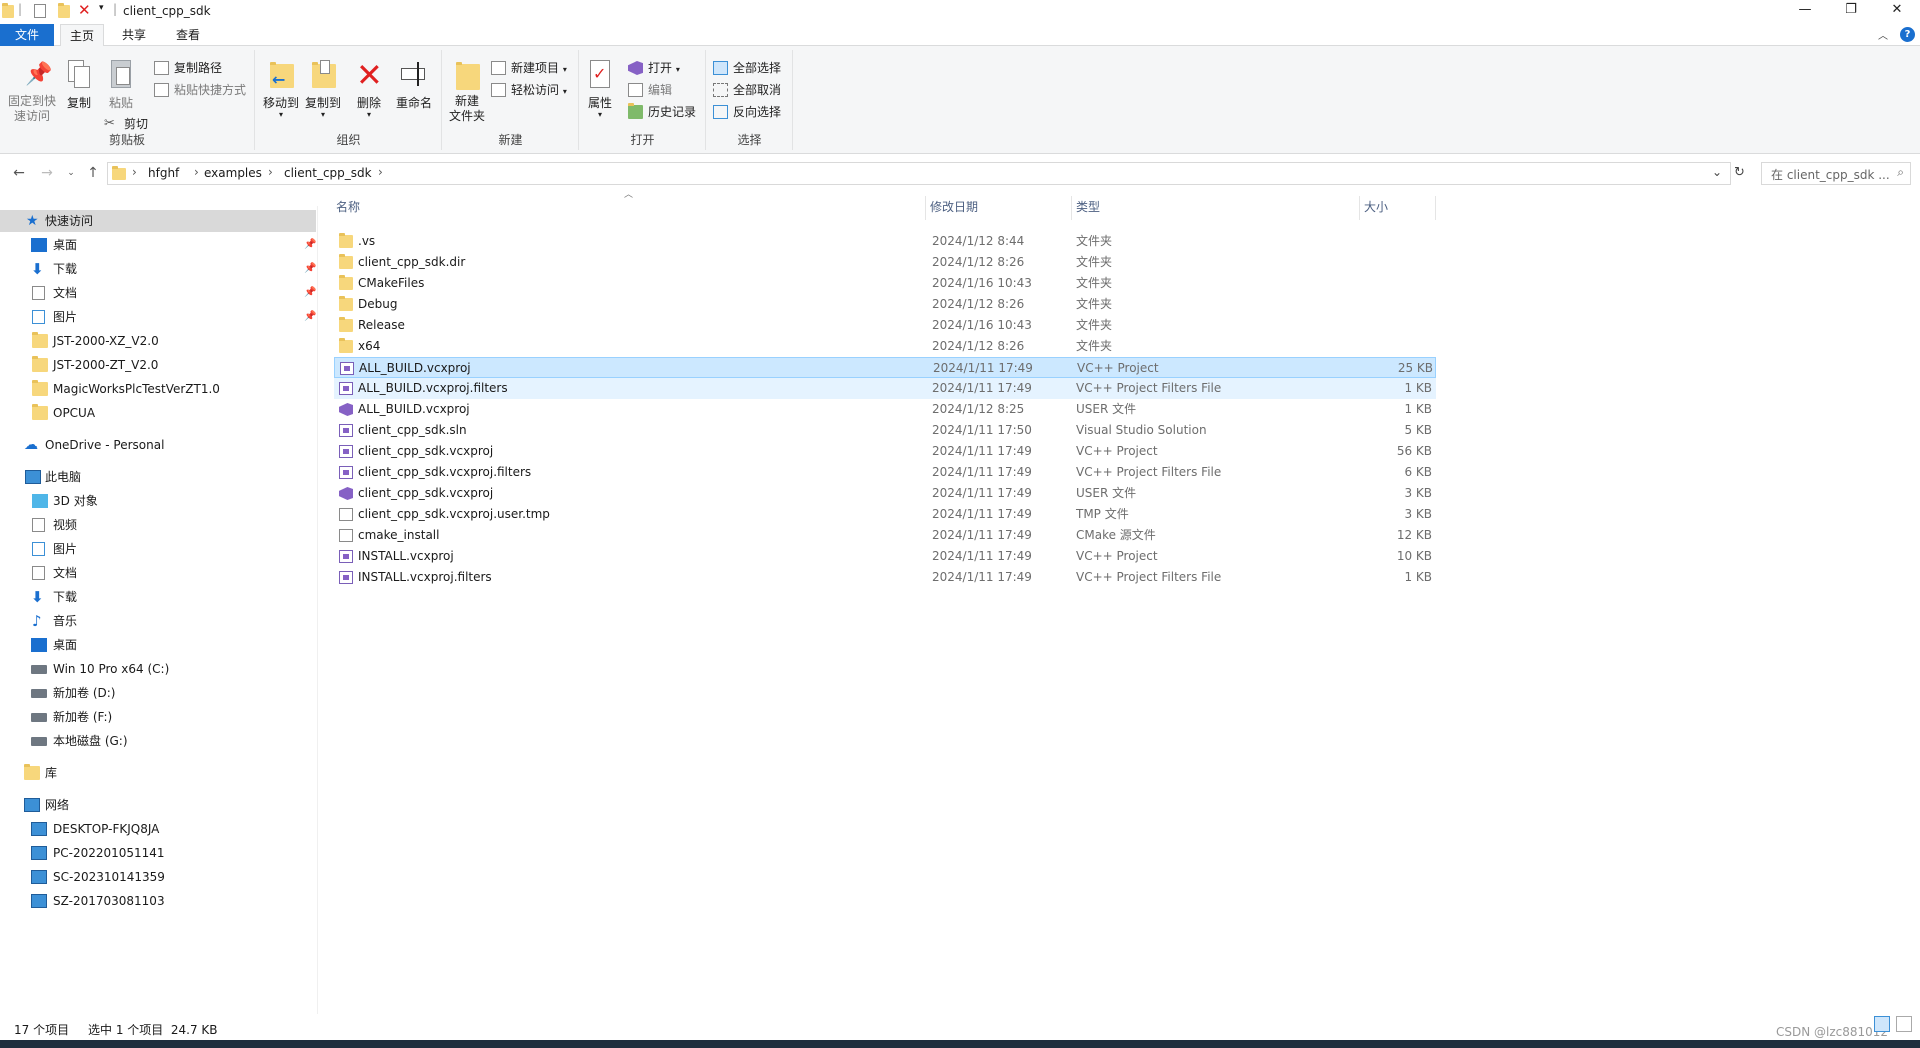 This screenshot has height=1048, width=1920. I want to click on delete-button: ✕ 删除 ▾, so click(369, 85).